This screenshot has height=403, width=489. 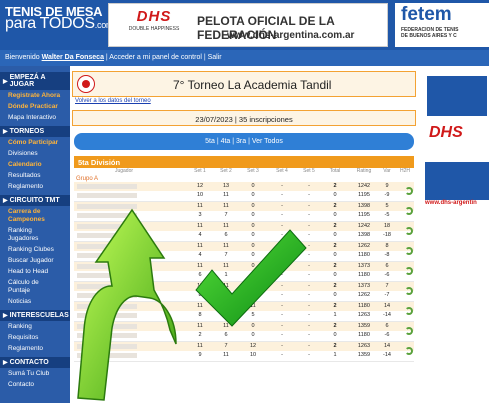 I want to click on sidebar-item: Cómo Participar, so click(x=35, y=142).